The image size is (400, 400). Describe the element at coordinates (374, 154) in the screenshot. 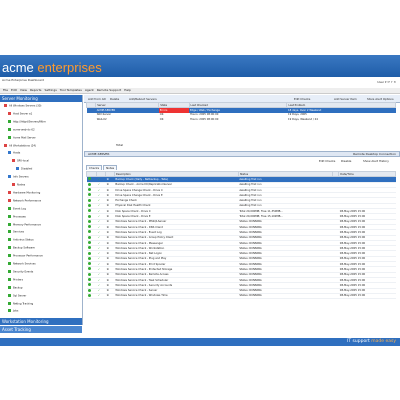

I see `remote-desktop-link: Remote Desktop Connection` at that location.